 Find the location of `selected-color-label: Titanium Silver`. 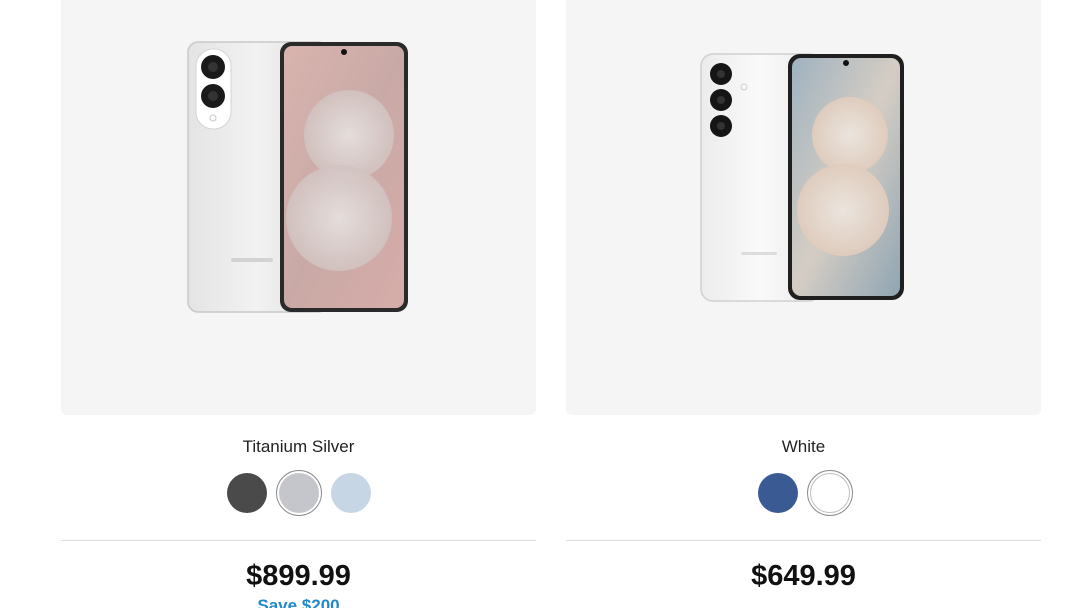

selected-color-label: Titanium Silver is located at coordinates (298, 446).